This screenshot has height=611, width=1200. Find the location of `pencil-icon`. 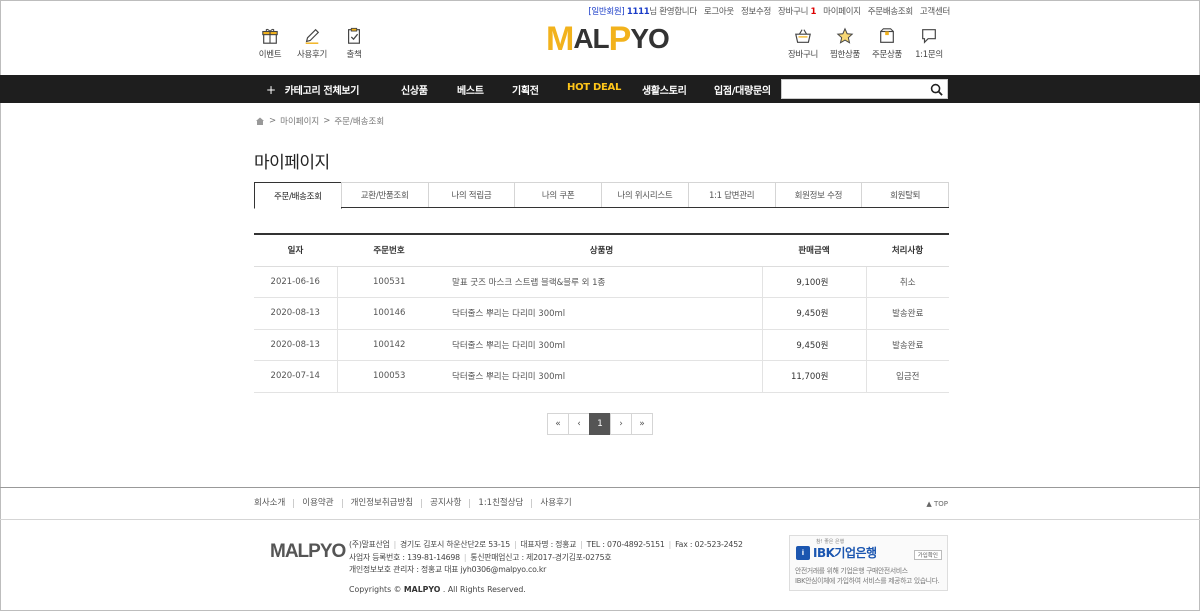

pencil-icon is located at coordinates (312, 36).